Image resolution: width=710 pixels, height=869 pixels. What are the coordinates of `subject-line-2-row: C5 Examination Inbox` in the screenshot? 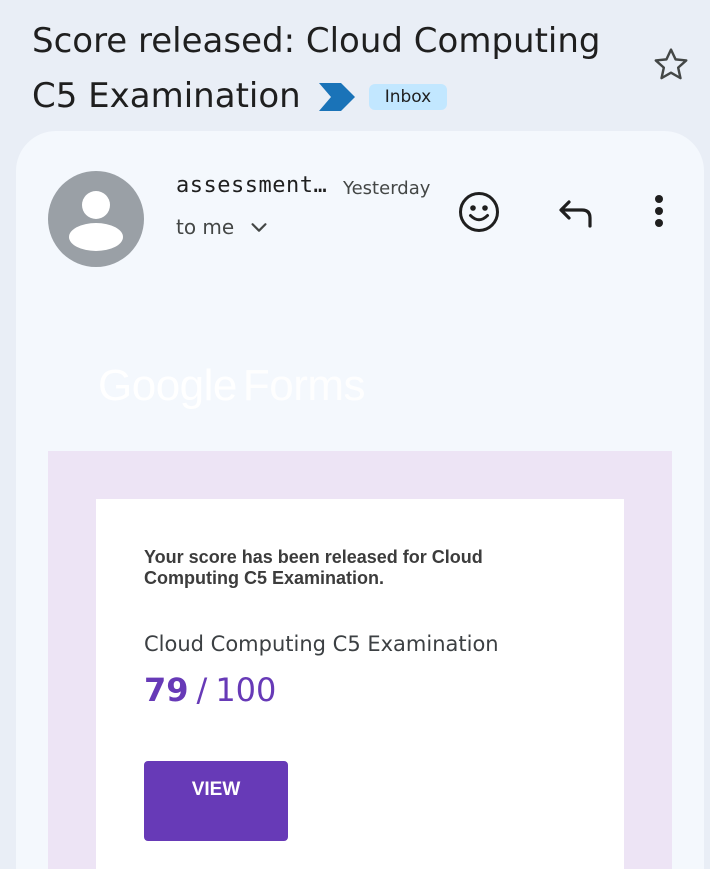 It's located at (332, 96).